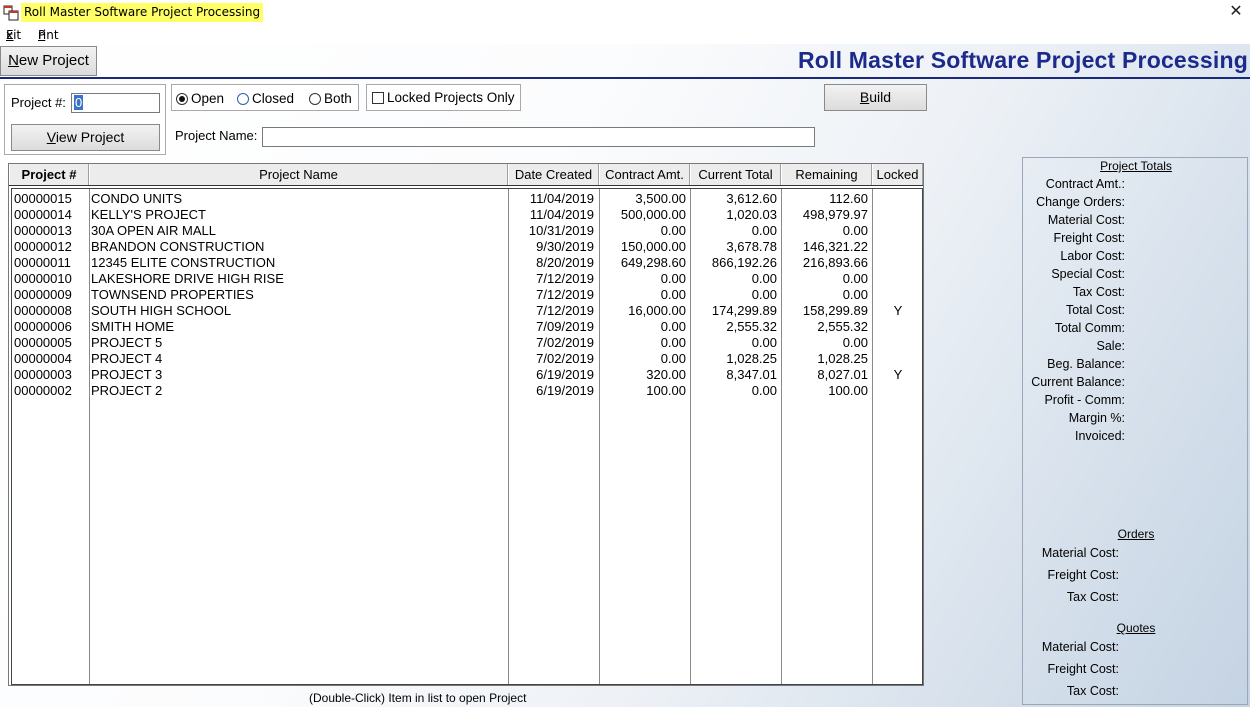 This screenshot has height=707, width=1250. Describe the element at coordinates (216, 135) in the screenshot. I see `project-name-label: Project Name:` at that location.